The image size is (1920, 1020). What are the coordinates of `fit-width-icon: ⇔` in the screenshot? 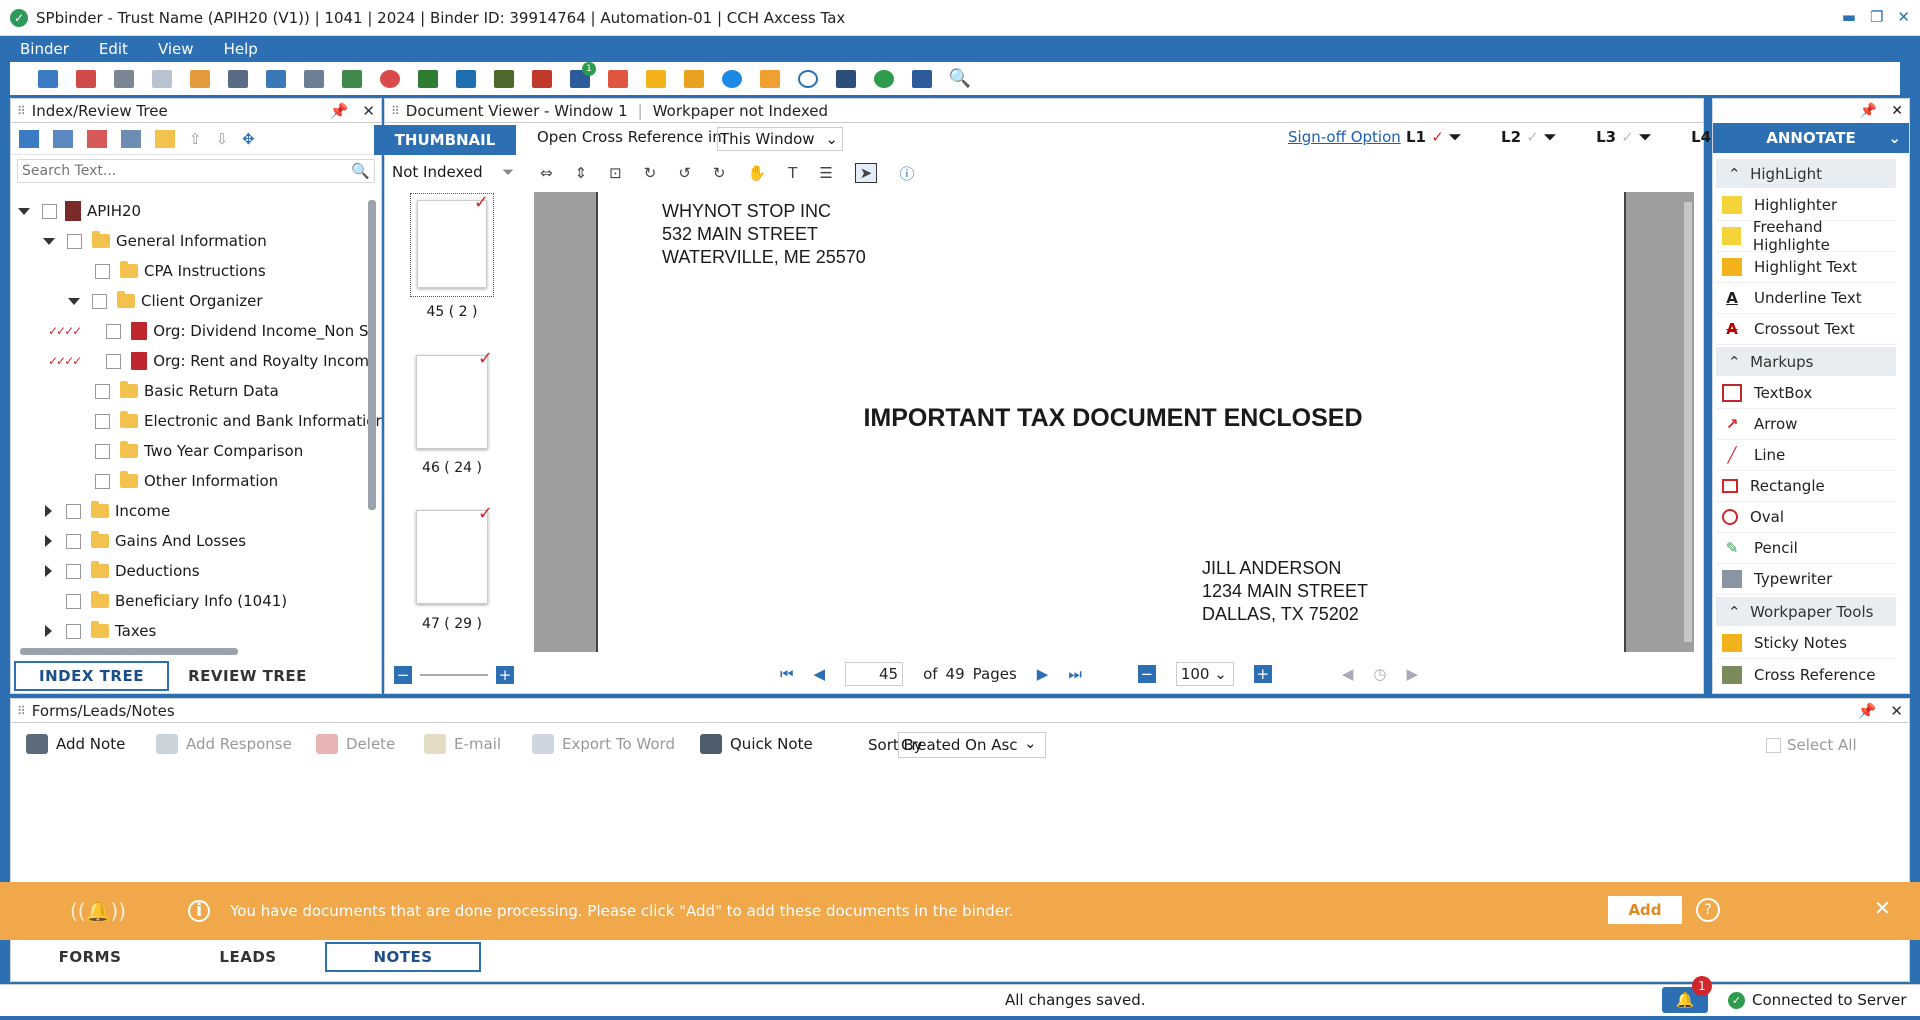 It's located at (546, 173).